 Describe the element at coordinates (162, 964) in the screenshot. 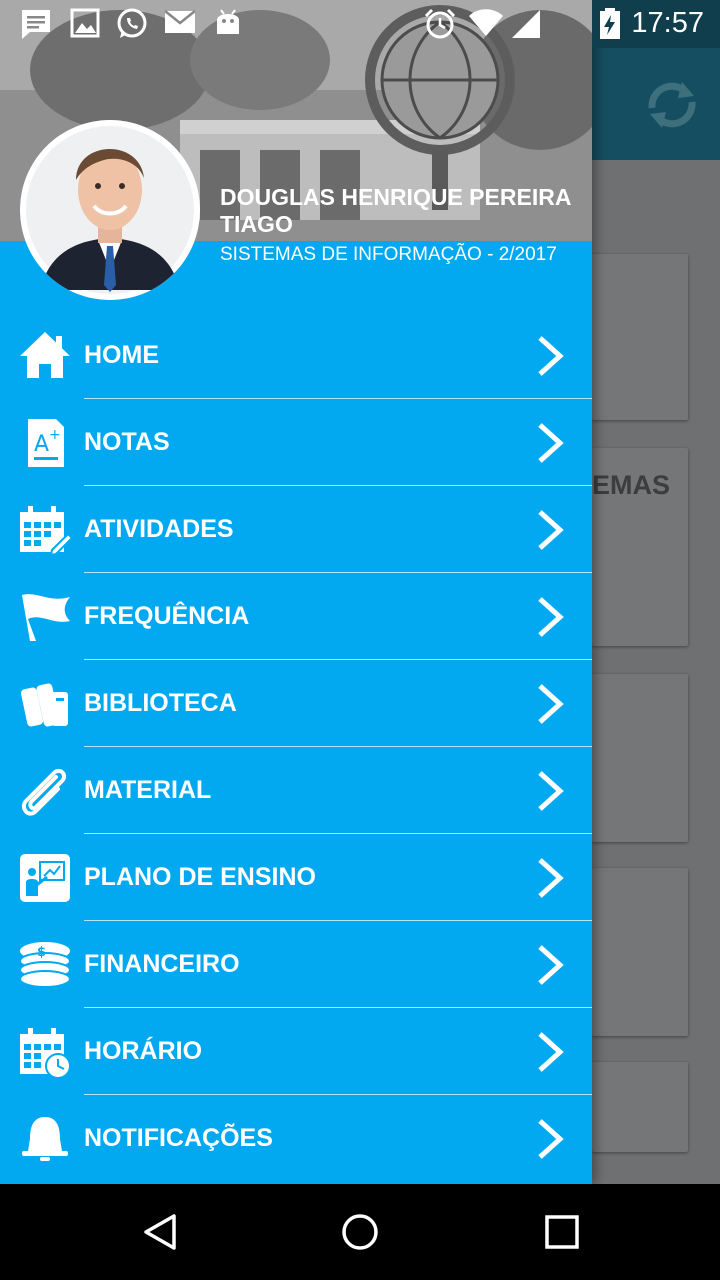

I see `menu-item-label: FINANCEIRO` at that location.